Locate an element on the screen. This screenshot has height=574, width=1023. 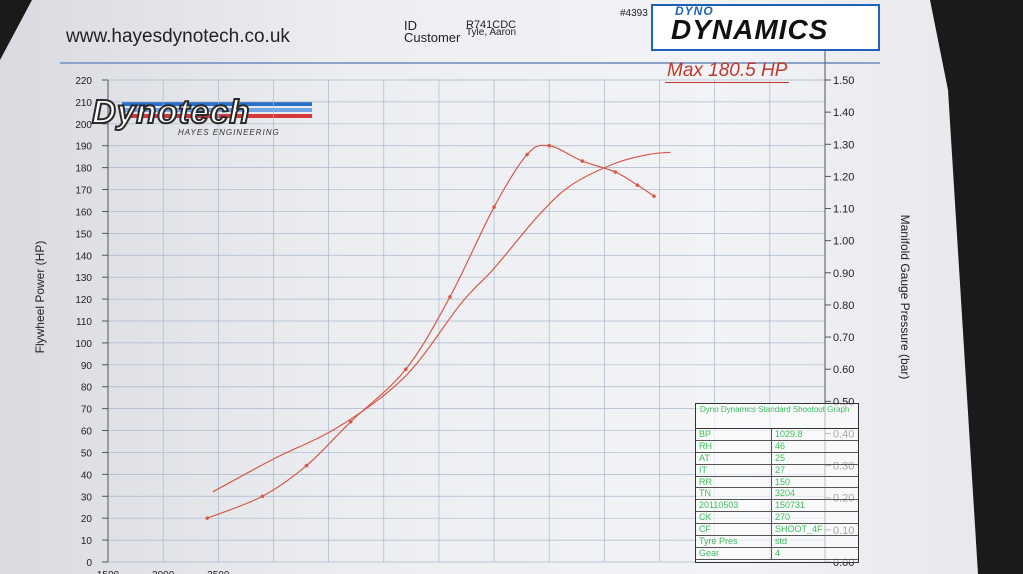
y-tick-label: 40 is located at coordinates (87, 475).